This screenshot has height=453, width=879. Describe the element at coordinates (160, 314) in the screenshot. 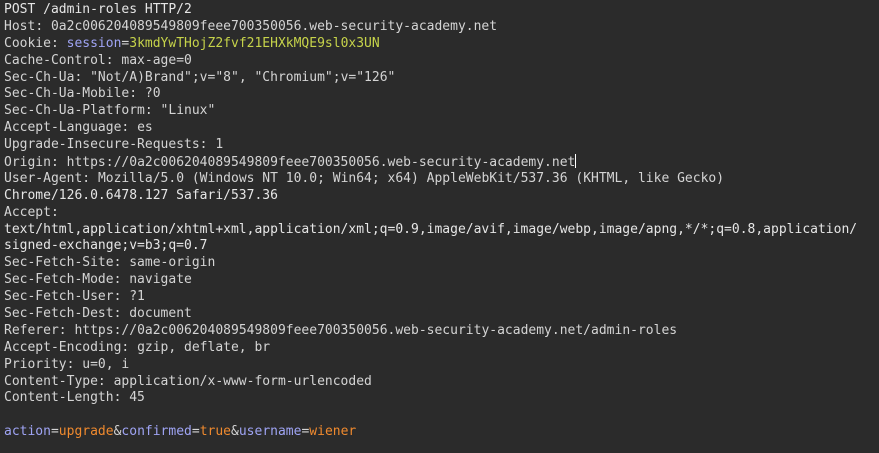

I see `header-value: document` at that location.